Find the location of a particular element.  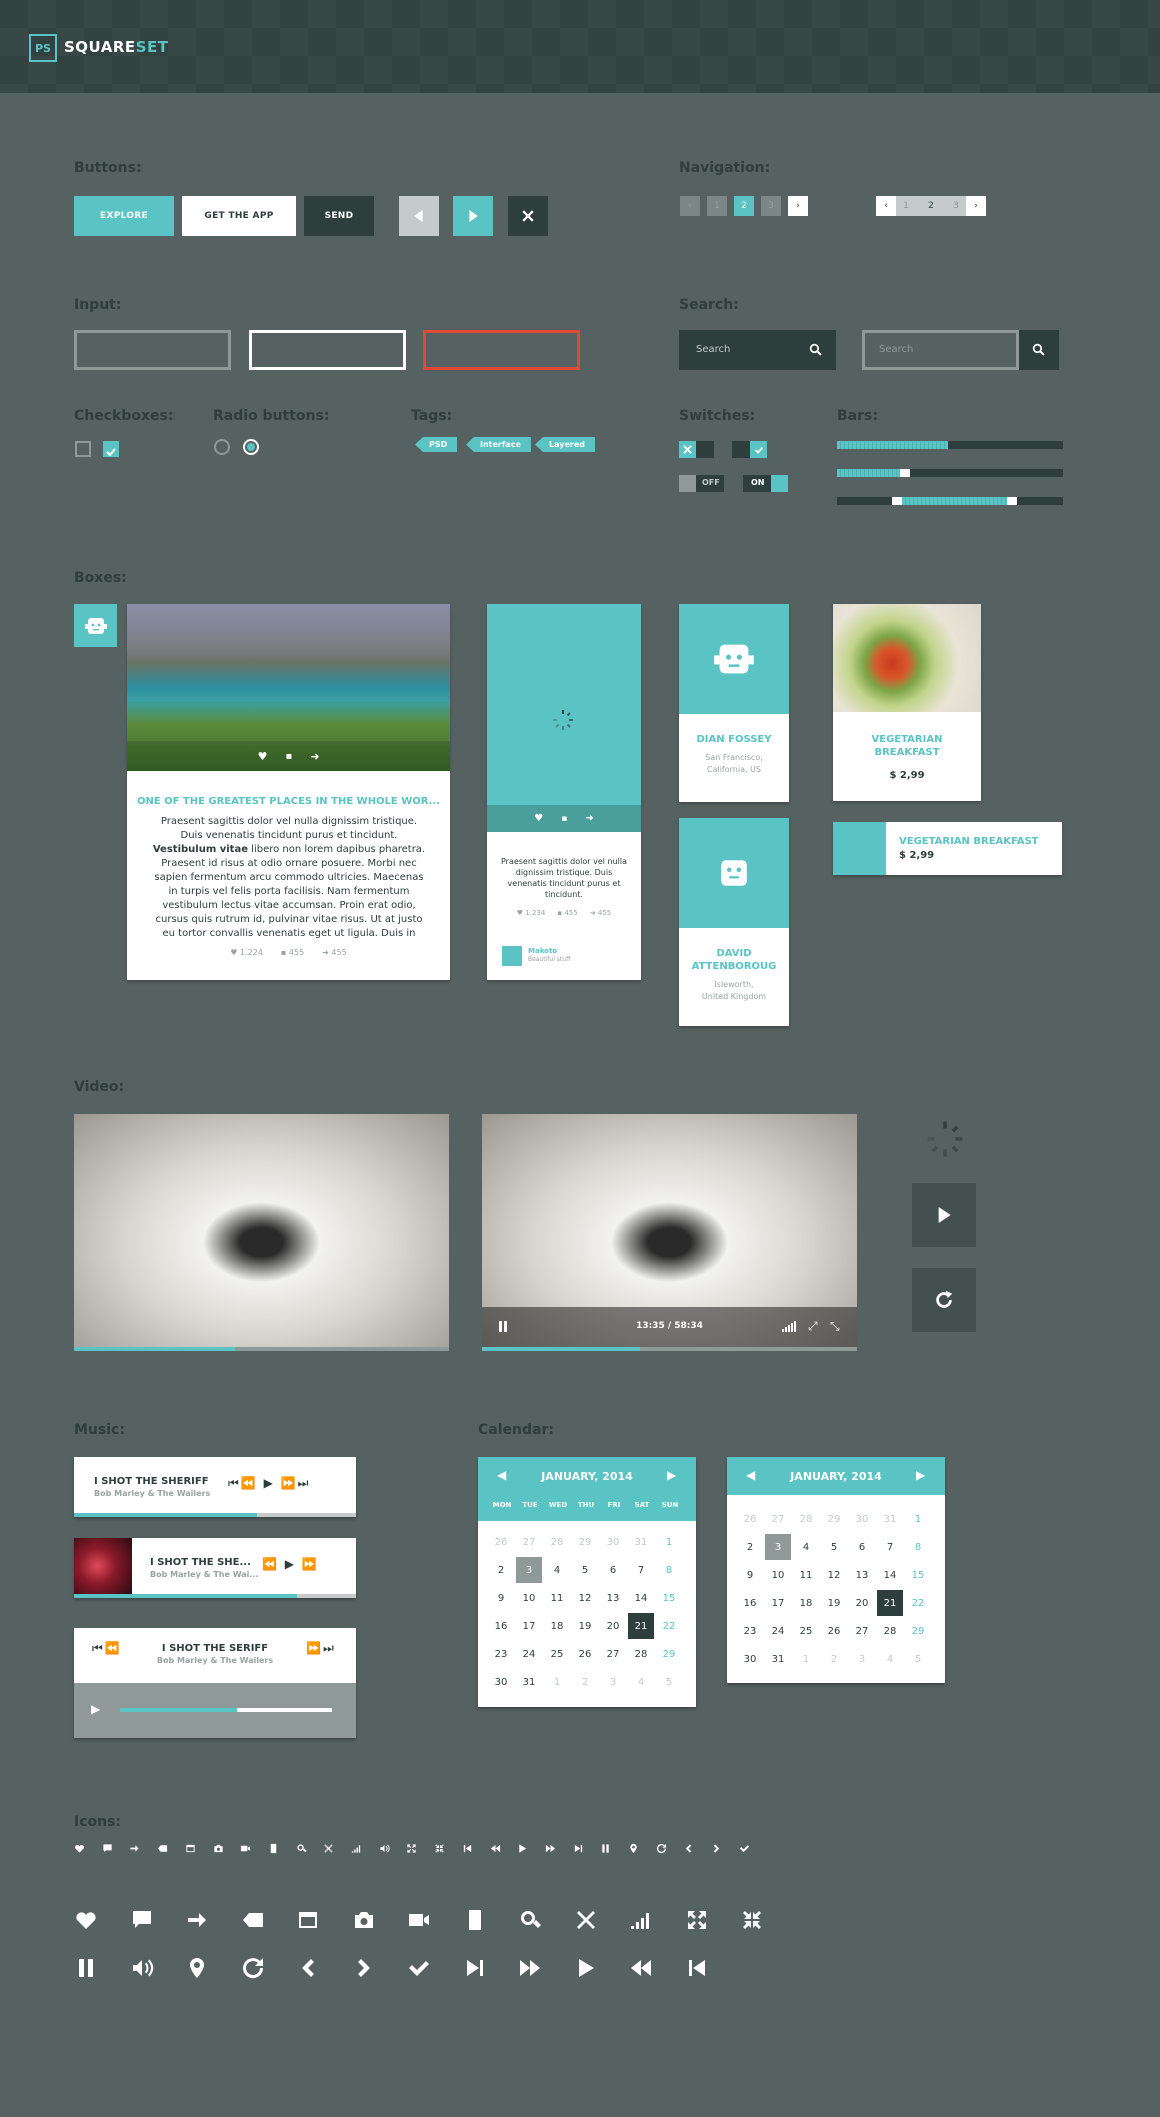

calendar-day: 28 is located at coordinates (890, 1631).